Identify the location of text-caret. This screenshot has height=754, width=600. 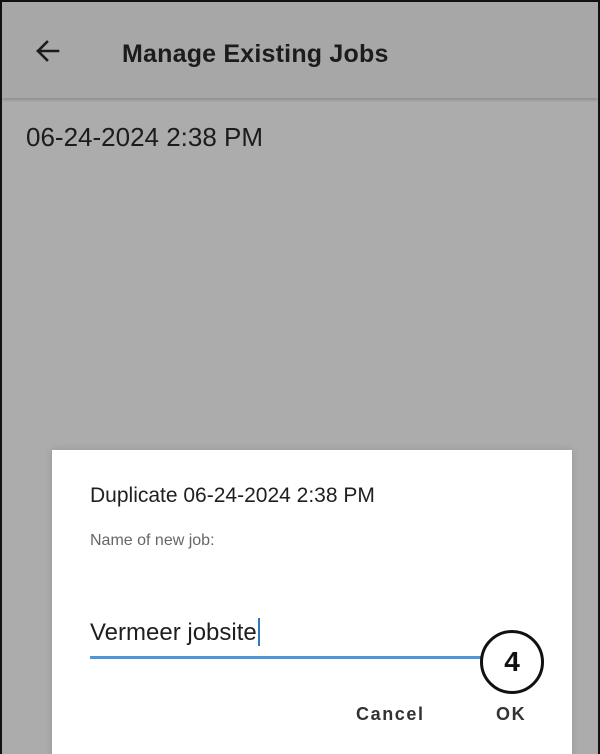
(258, 632).